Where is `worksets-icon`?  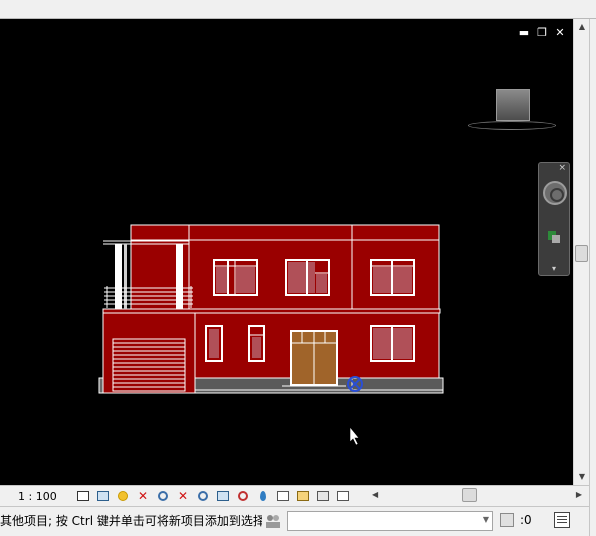
worksets-icon is located at coordinates (273, 521).